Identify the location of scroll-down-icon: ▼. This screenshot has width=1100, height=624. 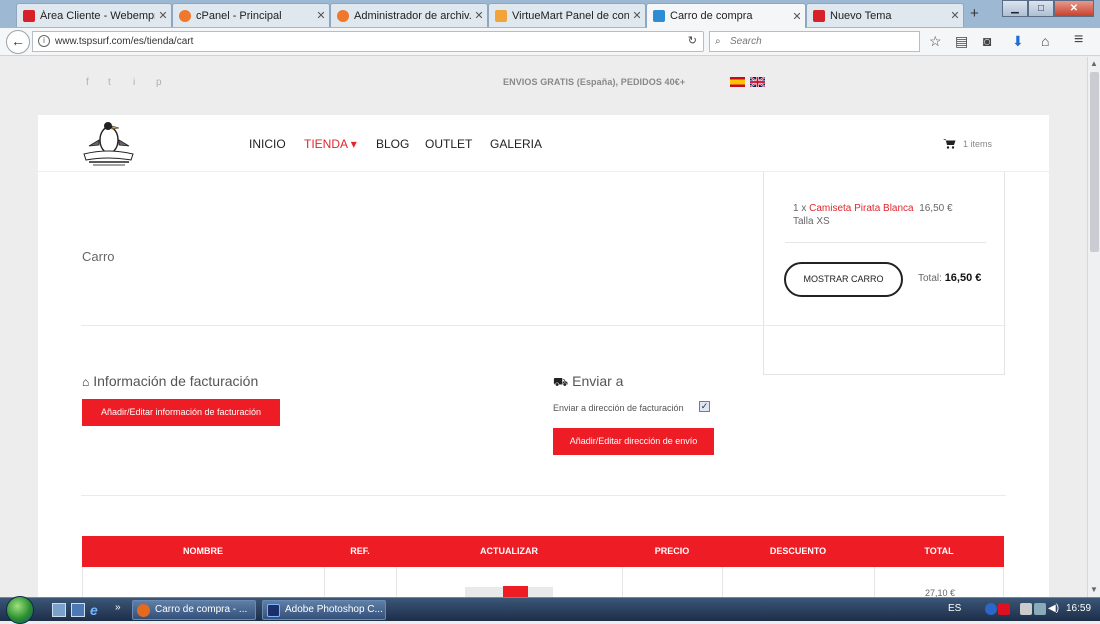
(1094, 589).